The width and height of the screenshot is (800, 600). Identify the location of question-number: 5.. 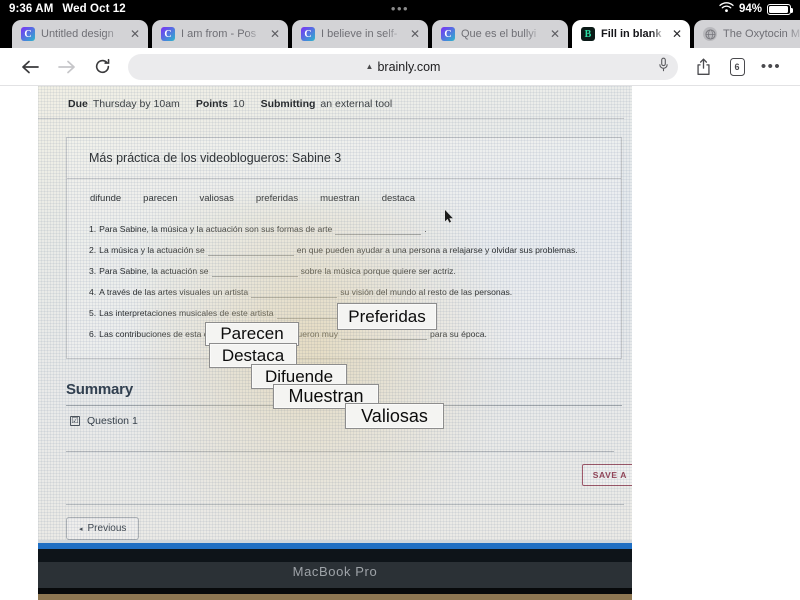
(93, 312).